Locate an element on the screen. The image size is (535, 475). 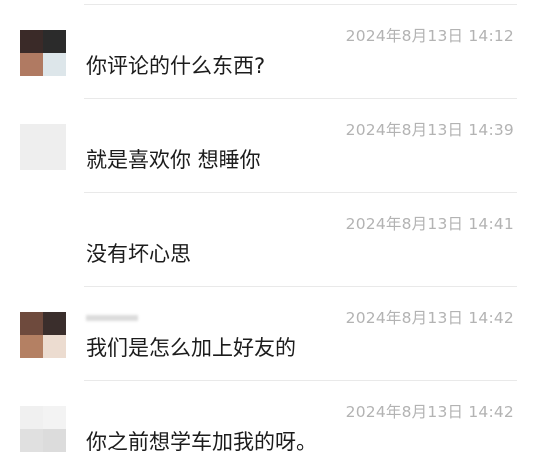
comment-timestamp: 2024年8月13日 14:12 is located at coordinates (429, 36).